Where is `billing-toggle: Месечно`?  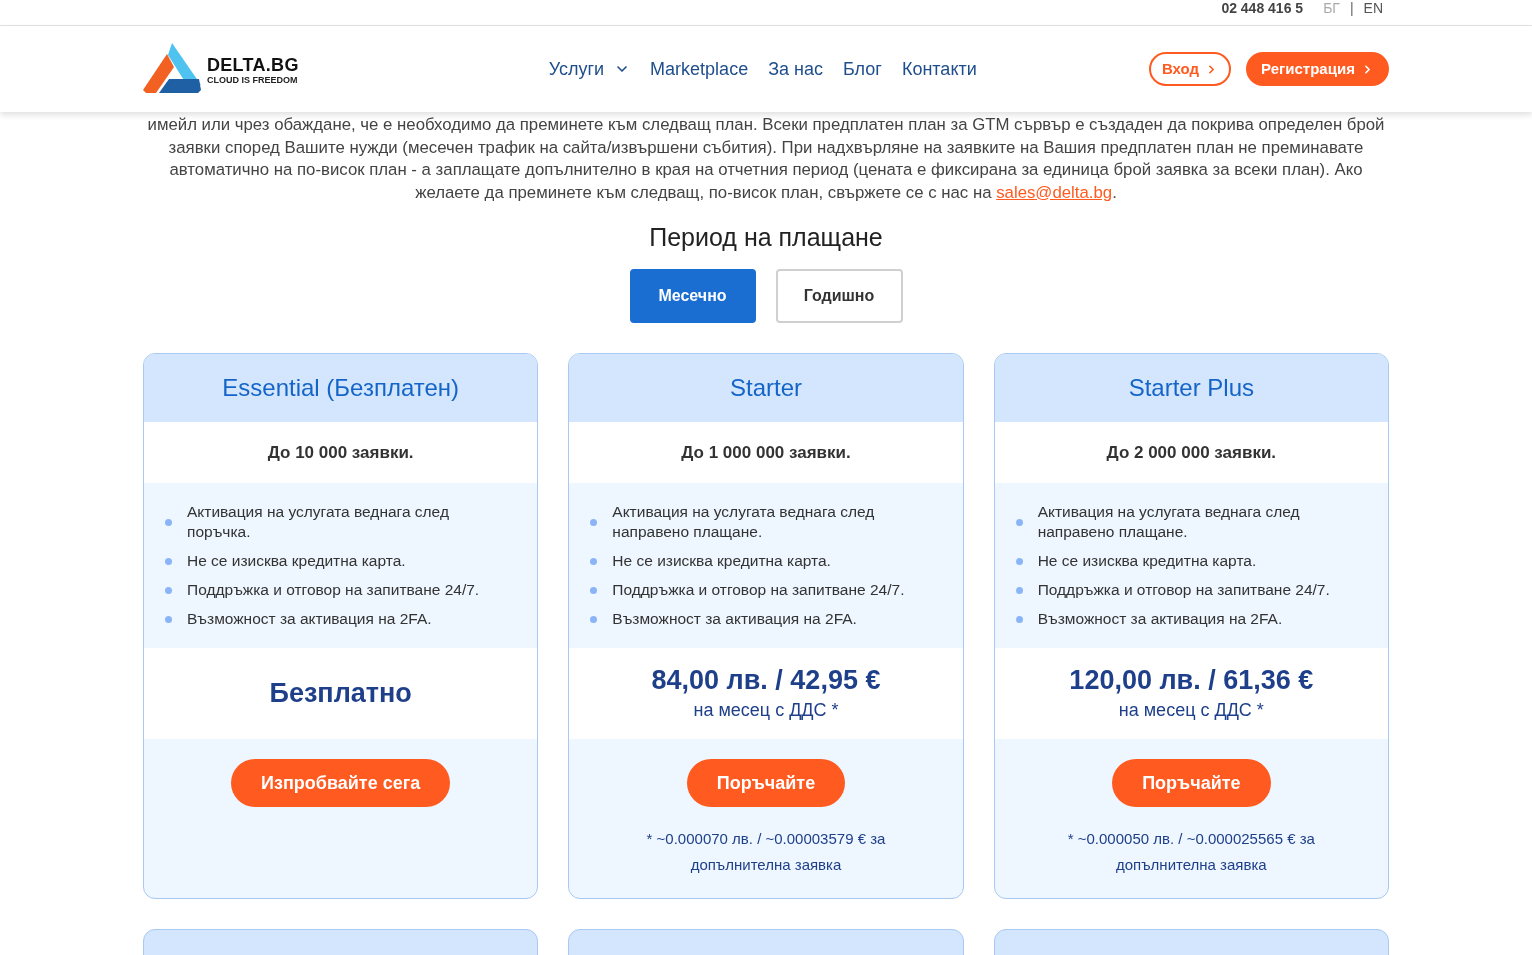 billing-toggle: Месечно is located at coordinates (692, 296).